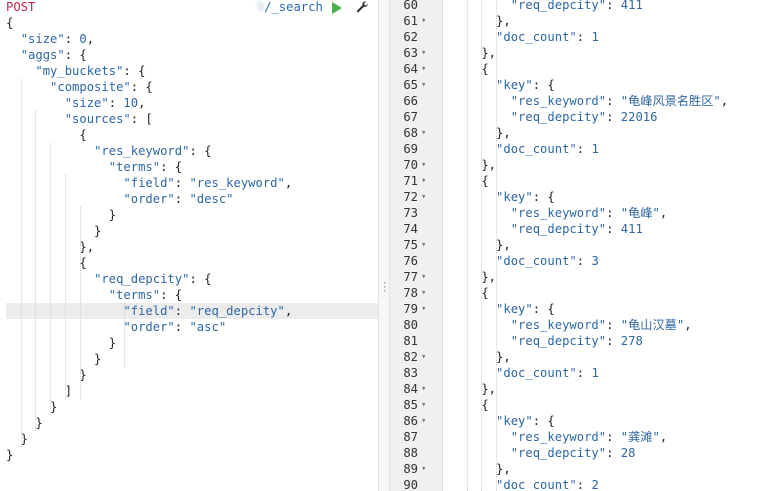 The image size is (777, 491). What do you see at coordinates (192, 119) in the screenshot?
I see `code-line: "sources": [` at bounding box center [192, 119].